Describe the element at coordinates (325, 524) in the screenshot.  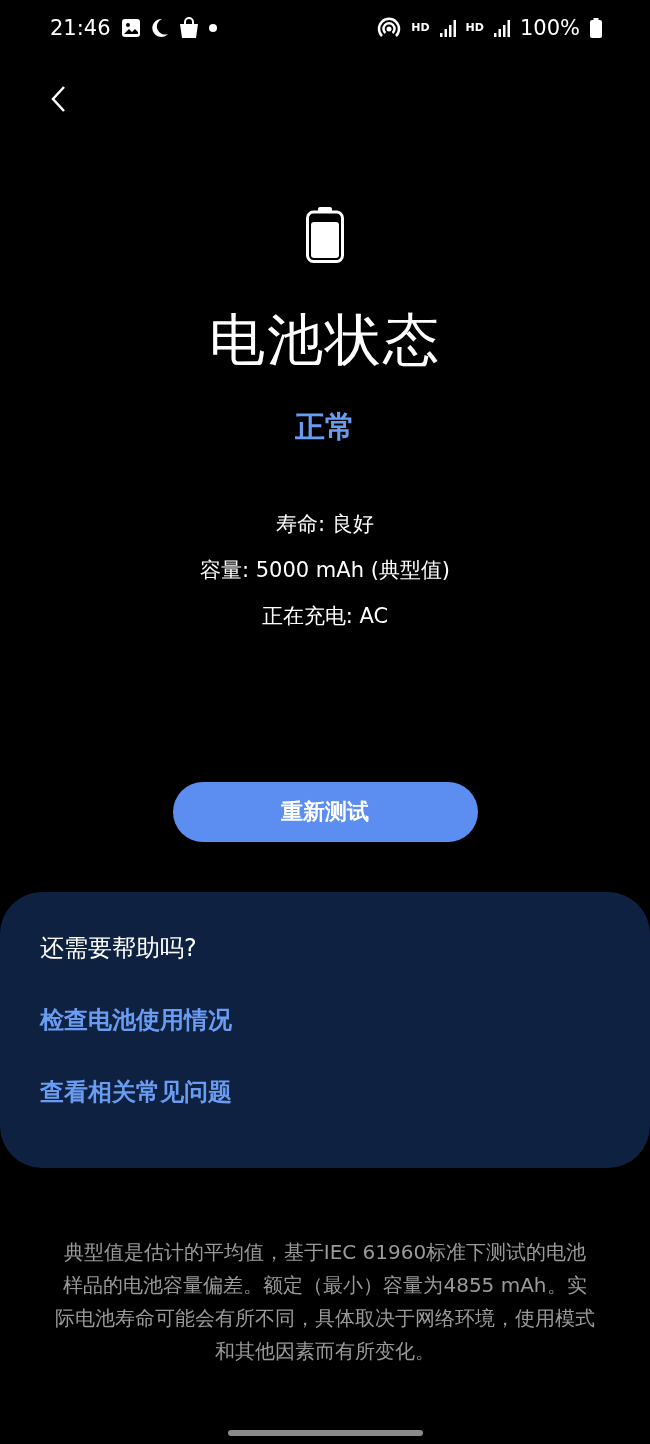
I see `detail-text: 寿命: 良好` at that location.